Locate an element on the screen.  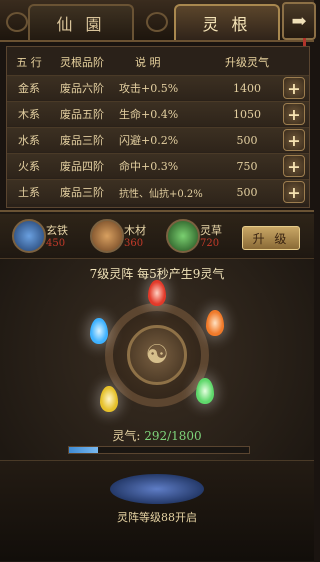
next-arrow-button: ➡ is located at coordinates (299, 21).